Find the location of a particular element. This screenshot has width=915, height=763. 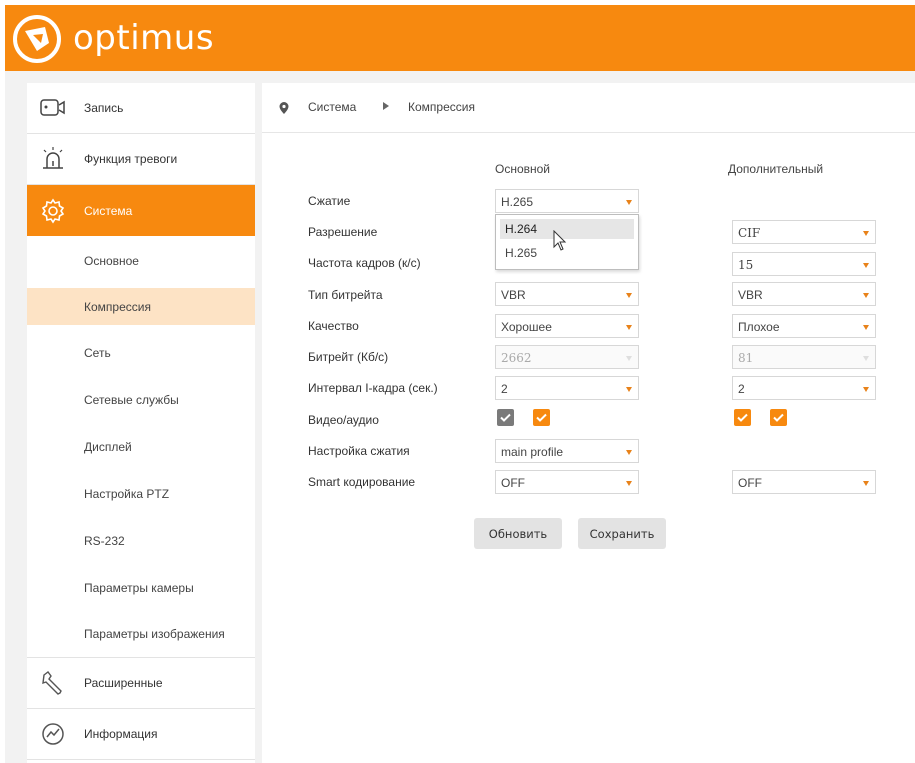

refresh-button: Обновить is located at coordinates (518, 533).